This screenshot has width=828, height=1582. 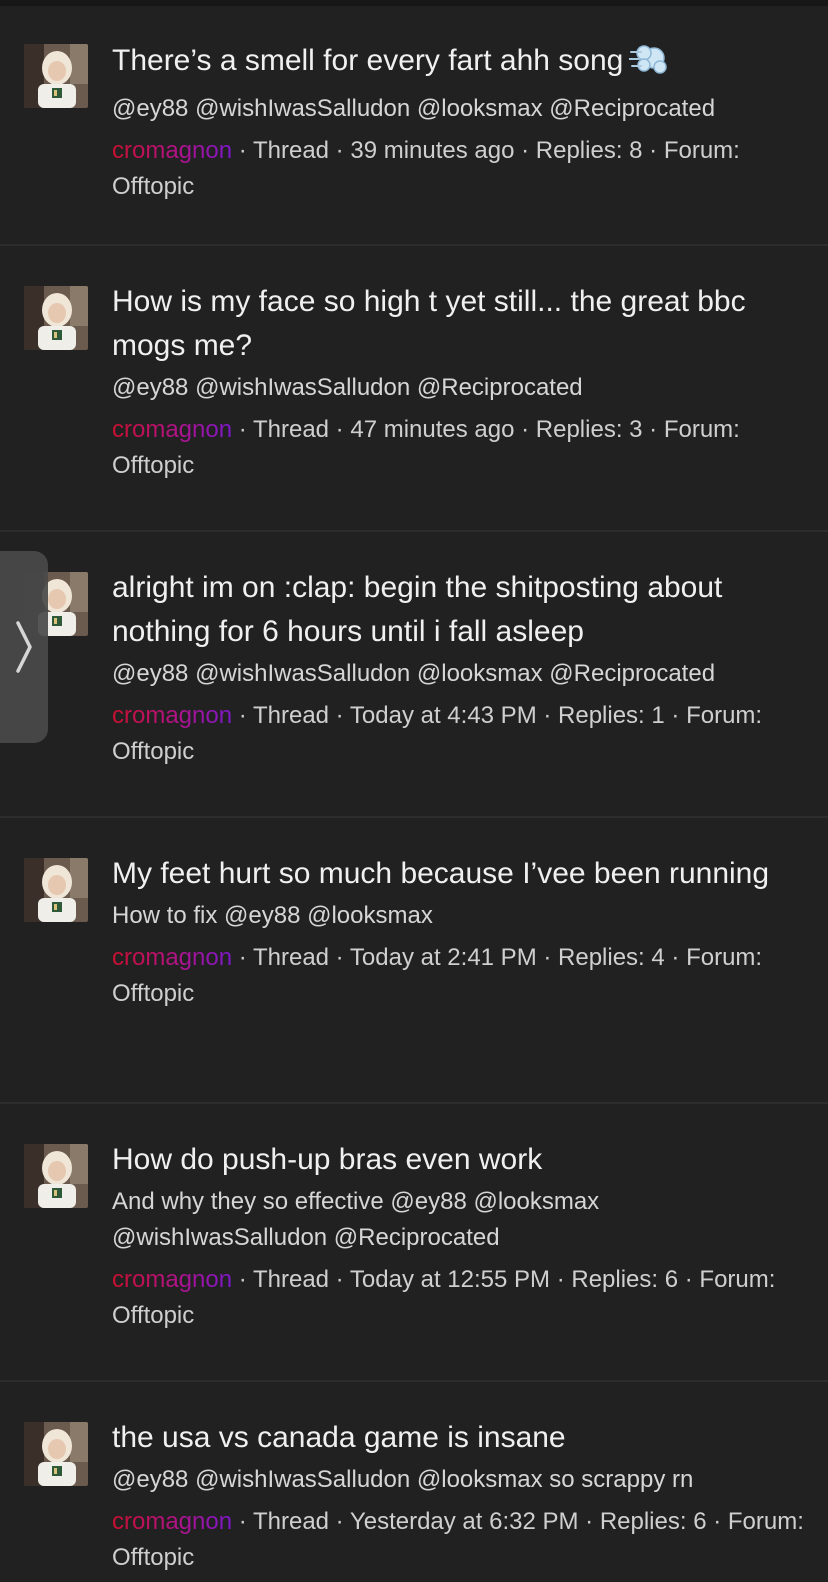 What do you see at coordinates (460, 1438) in the screenshot?
I see `thread-title: the usa vs canada game is insane` at bounding box center [460, 1438].